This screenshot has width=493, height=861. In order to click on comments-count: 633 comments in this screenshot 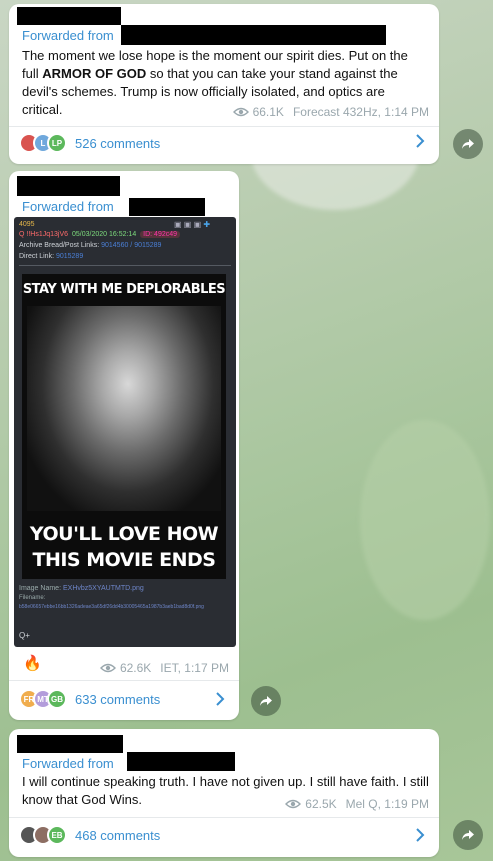, I will do `click(117, 699)`.